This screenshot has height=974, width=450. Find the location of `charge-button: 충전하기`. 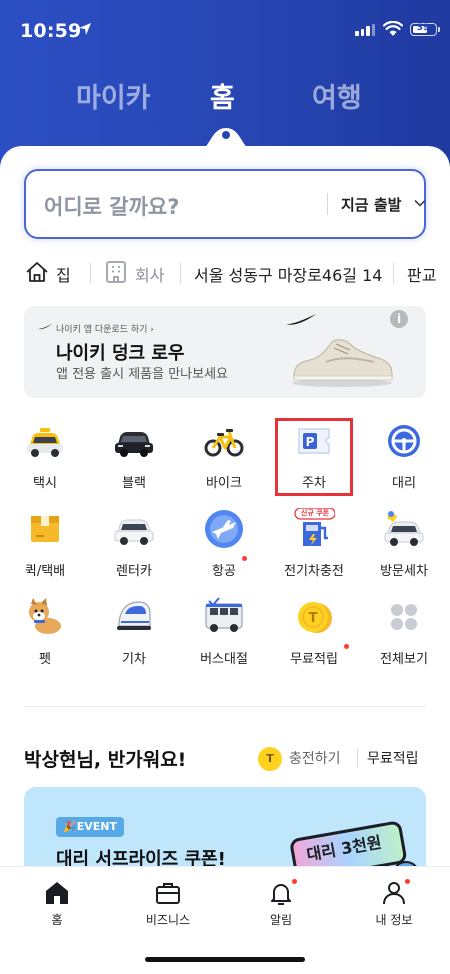

charge-button: 충전하기 is located at coordinates (315, 758).